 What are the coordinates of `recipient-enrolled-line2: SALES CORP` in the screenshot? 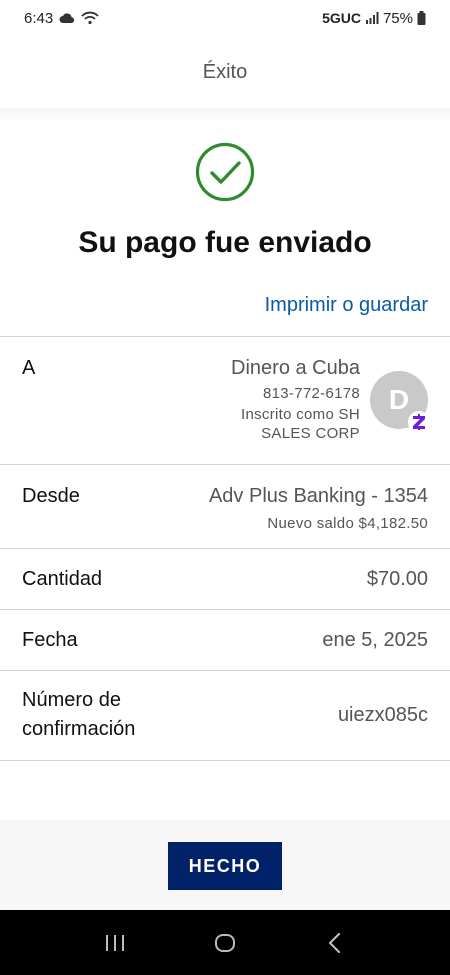 It's located at (310, 433).